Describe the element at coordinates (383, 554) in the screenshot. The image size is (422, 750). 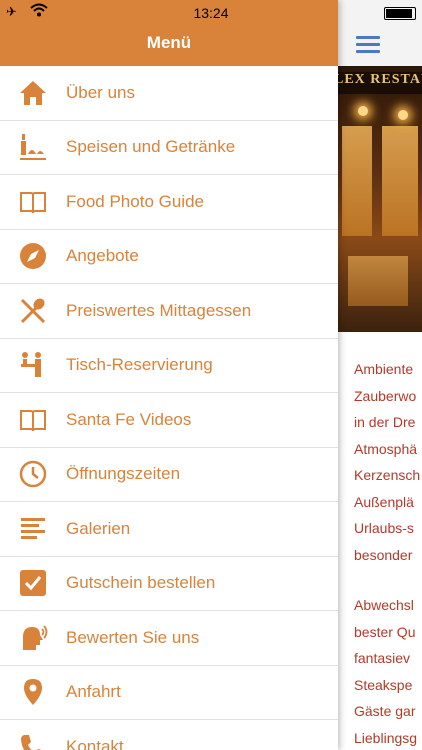
I see `paragraph-line: besonder` at that location.